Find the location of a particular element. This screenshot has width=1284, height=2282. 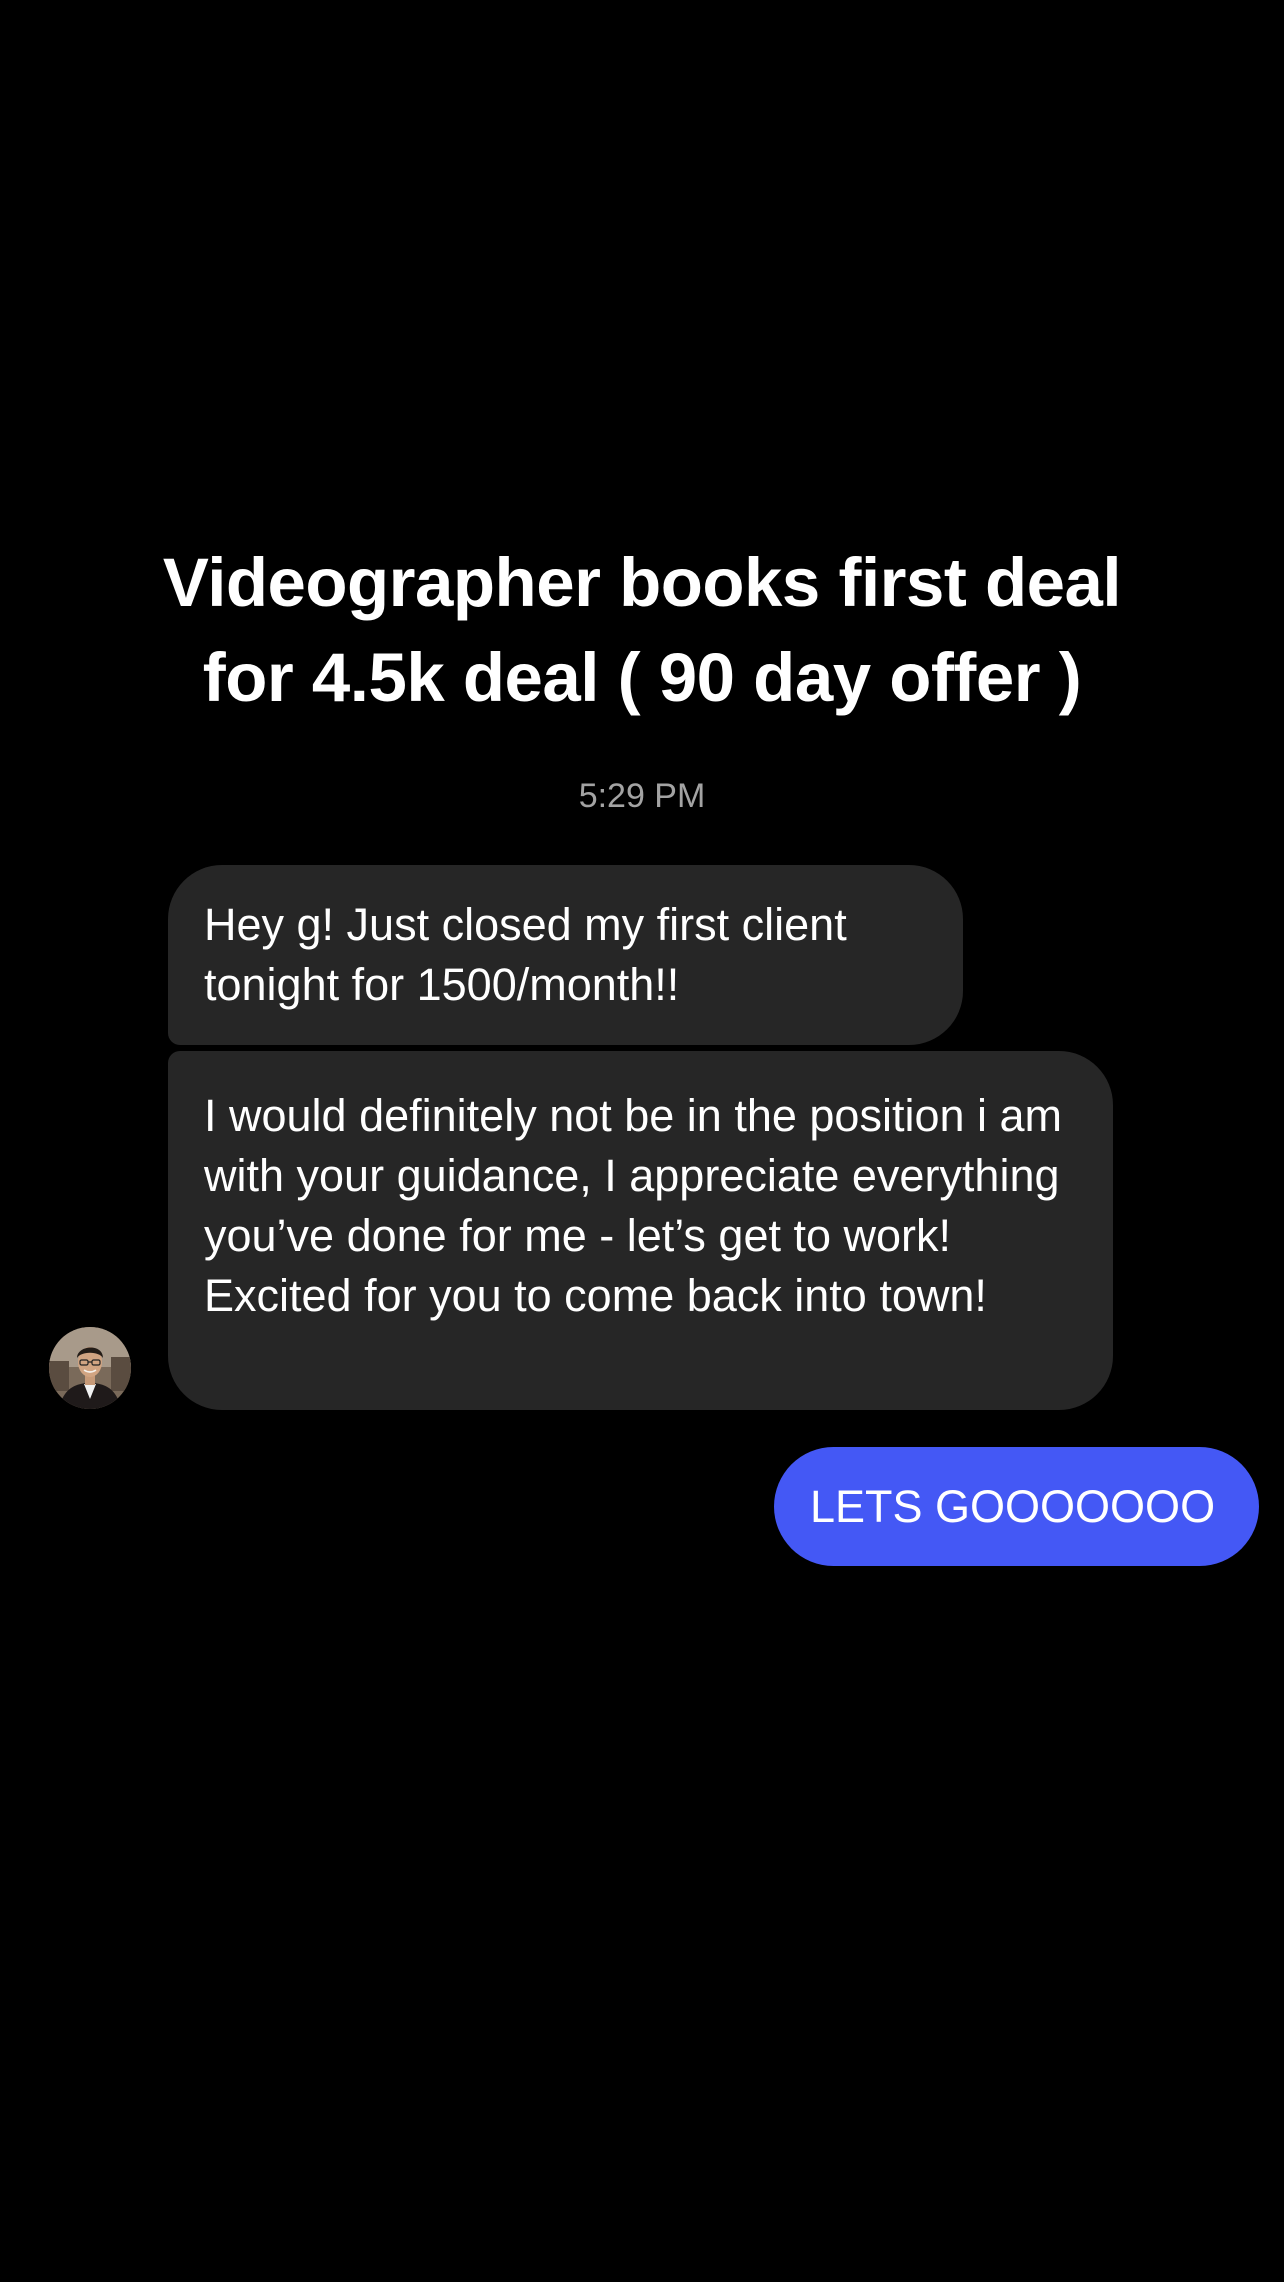

message-text: LETS GOOOOOOO is located at coordinates (1013, 1506).